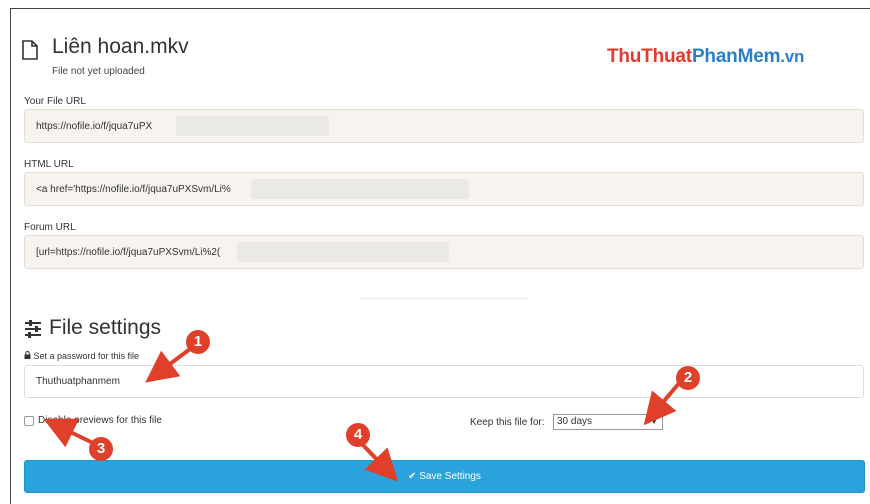  Describe the element at coordinates (688, 378) in the screenshot. I see `annotation-badge-2: 2` at that location.